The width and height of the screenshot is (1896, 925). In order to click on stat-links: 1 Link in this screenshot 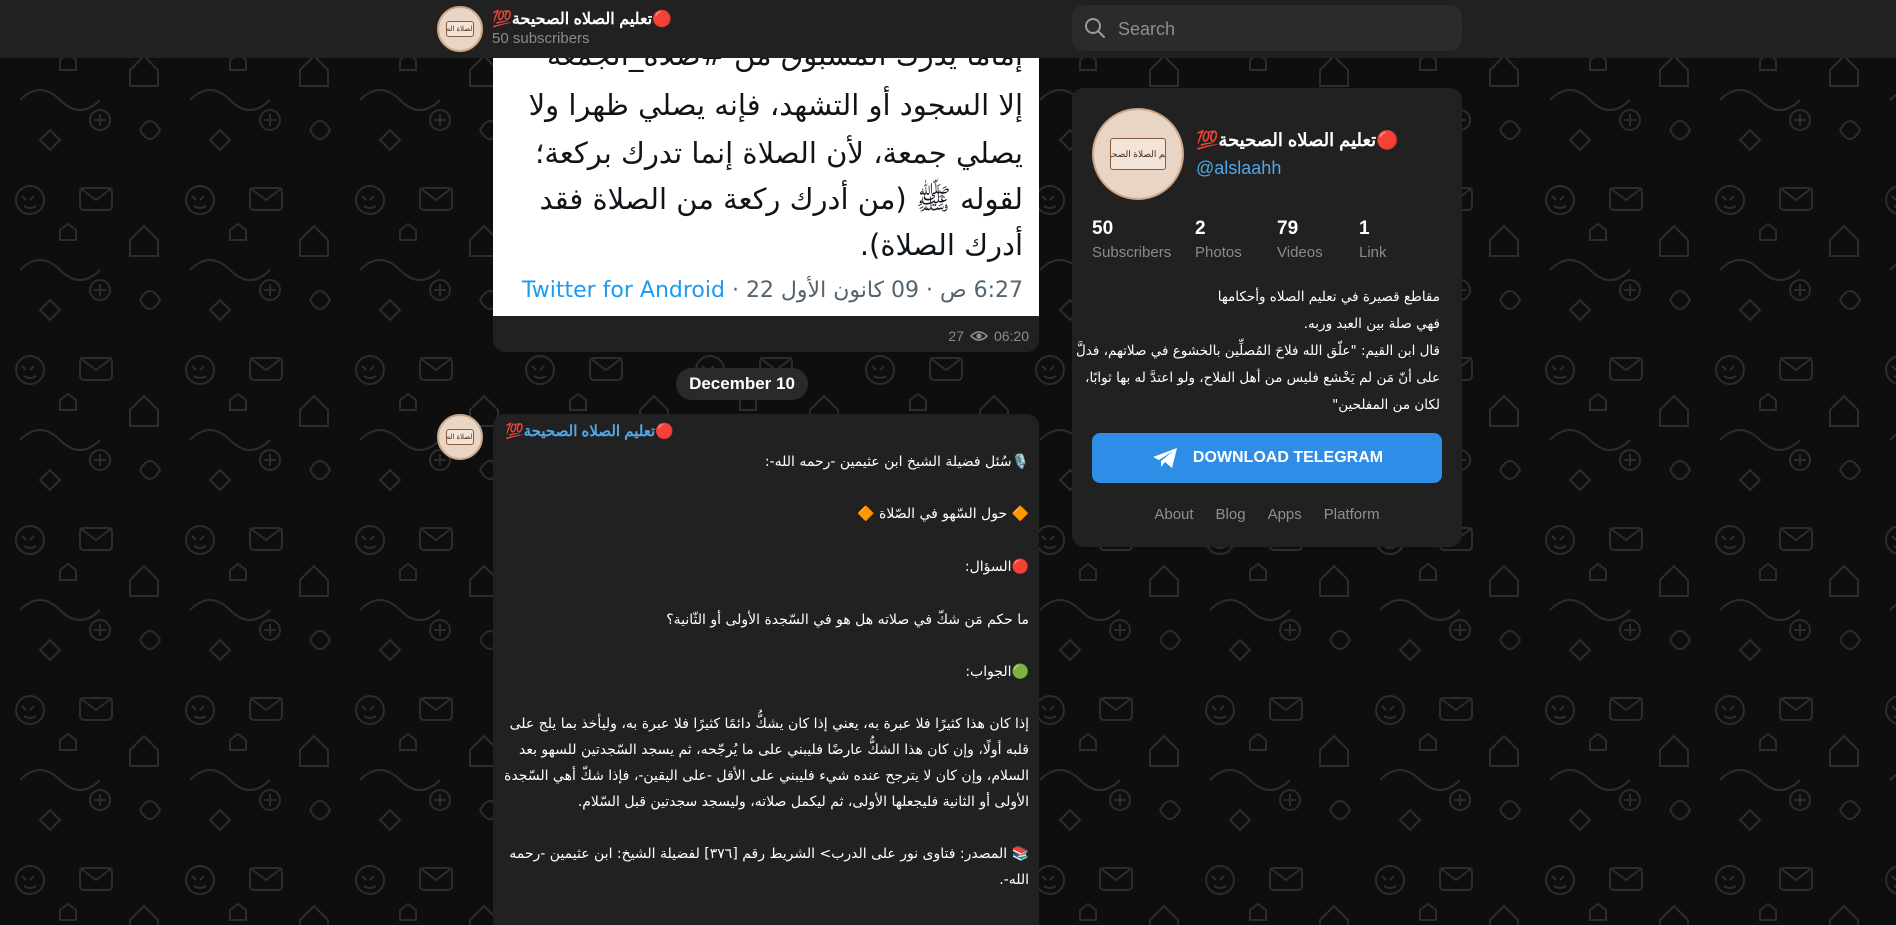, I will do `click(1373, 239)`.